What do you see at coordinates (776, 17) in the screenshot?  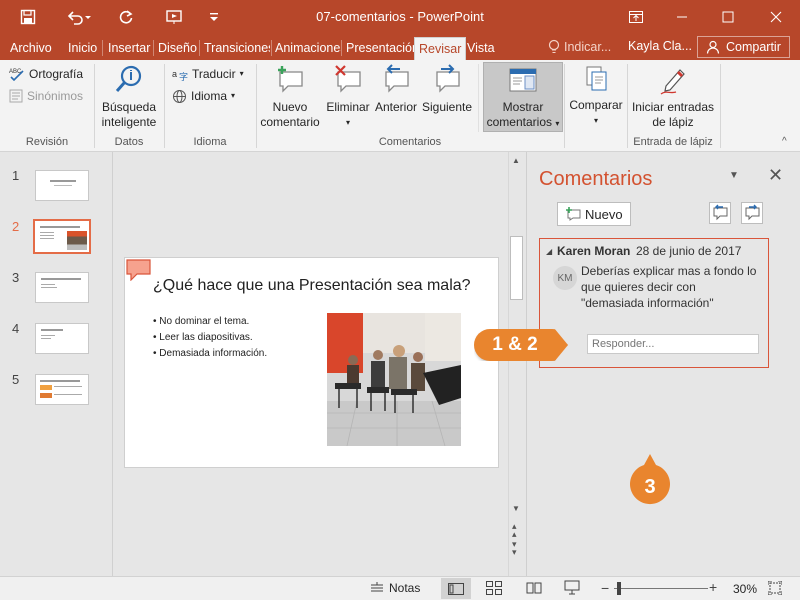 I see `close-button` at bounding box center [776, 17].